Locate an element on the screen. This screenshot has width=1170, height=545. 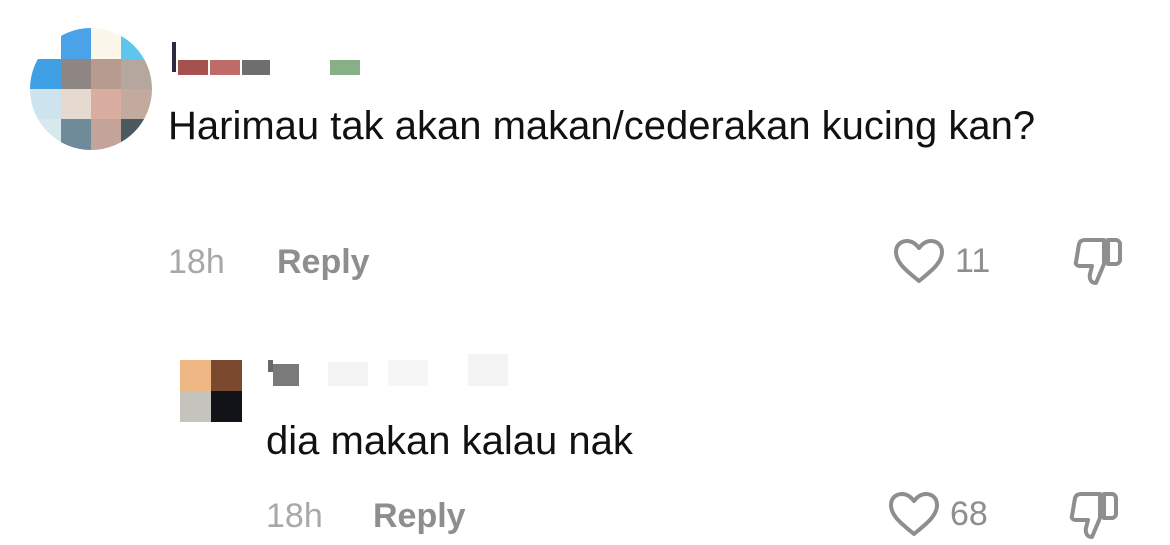
like-button: 11 is located at coordinates (941, 261).